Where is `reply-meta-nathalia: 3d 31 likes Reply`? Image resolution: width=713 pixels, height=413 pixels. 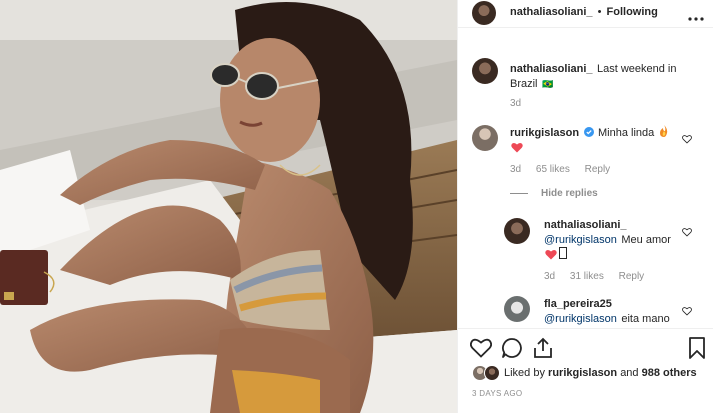
reply-meta-nathalia: 3d 31 likes Reply is located at coordinates (600, 276).